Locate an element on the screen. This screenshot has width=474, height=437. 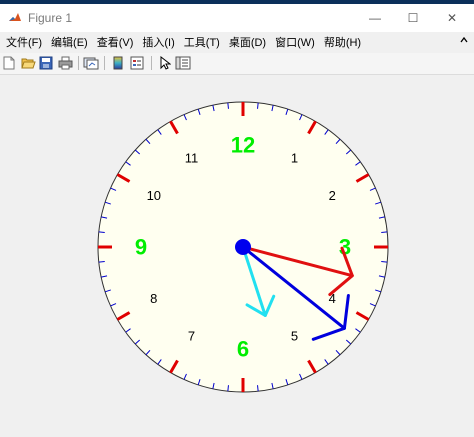
minimize-icon: — is located at coordinates (375, 18).